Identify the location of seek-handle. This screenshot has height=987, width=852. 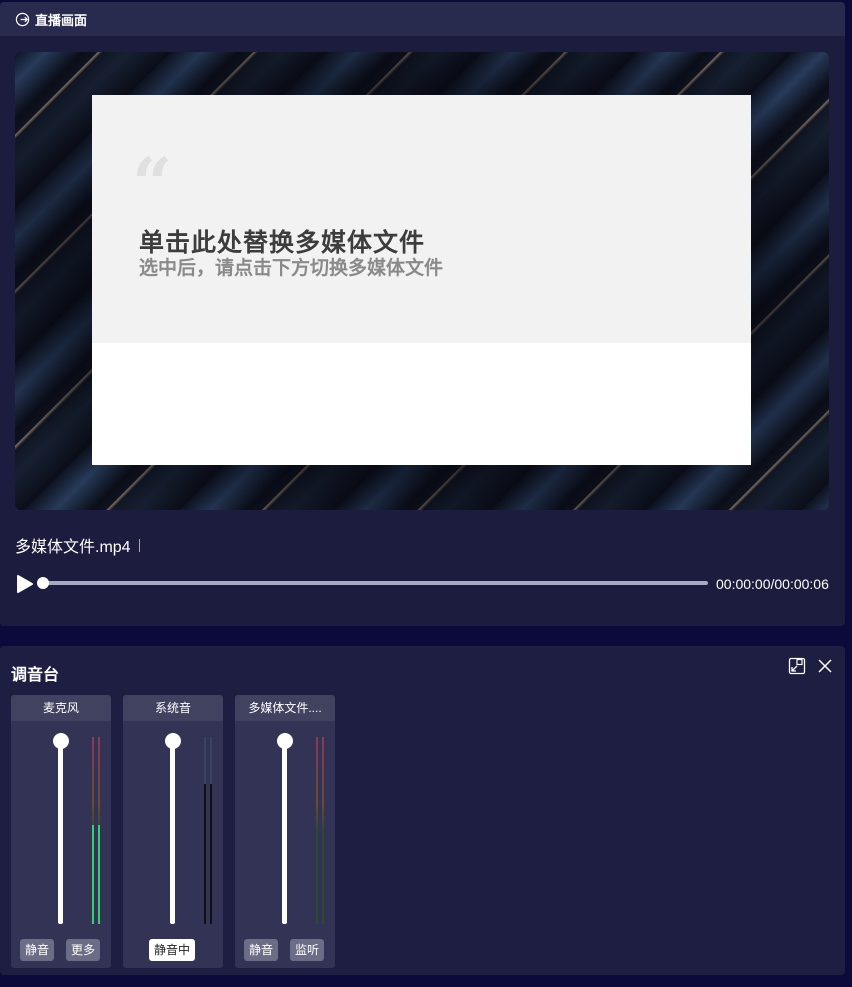
(43, 583).